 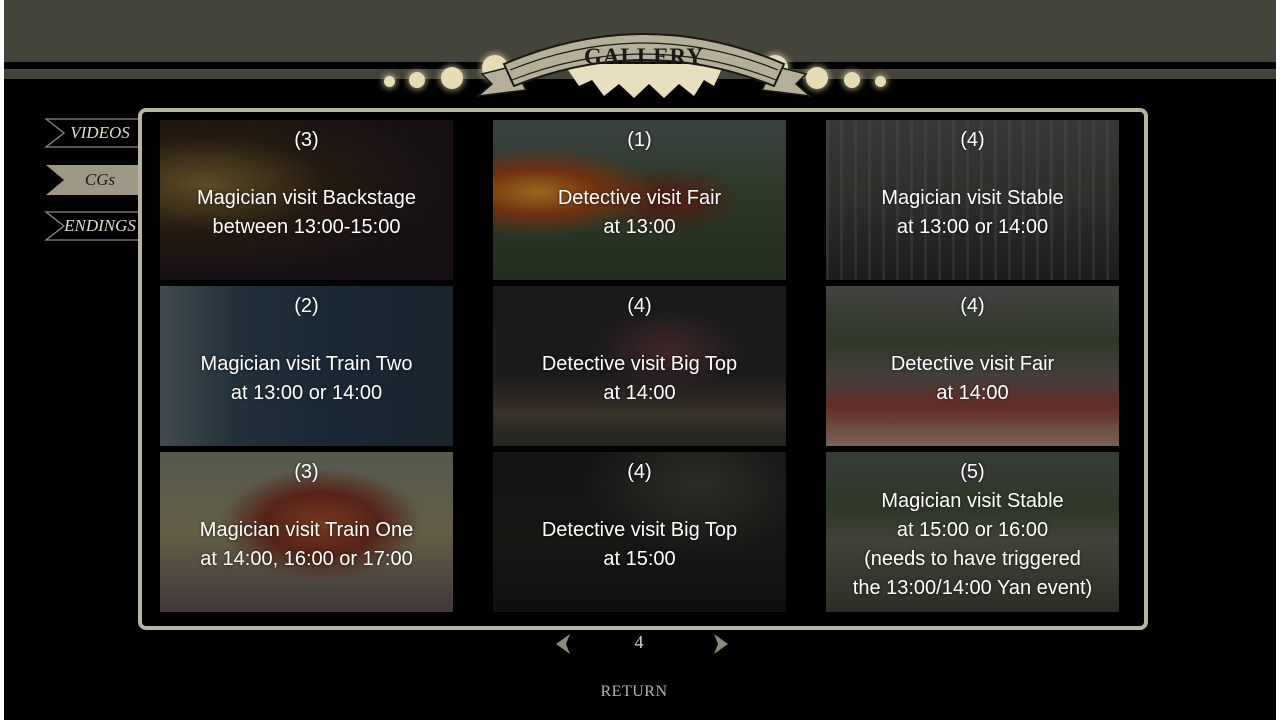 I want to click on page-number: 4, so click(x=639, y=642).